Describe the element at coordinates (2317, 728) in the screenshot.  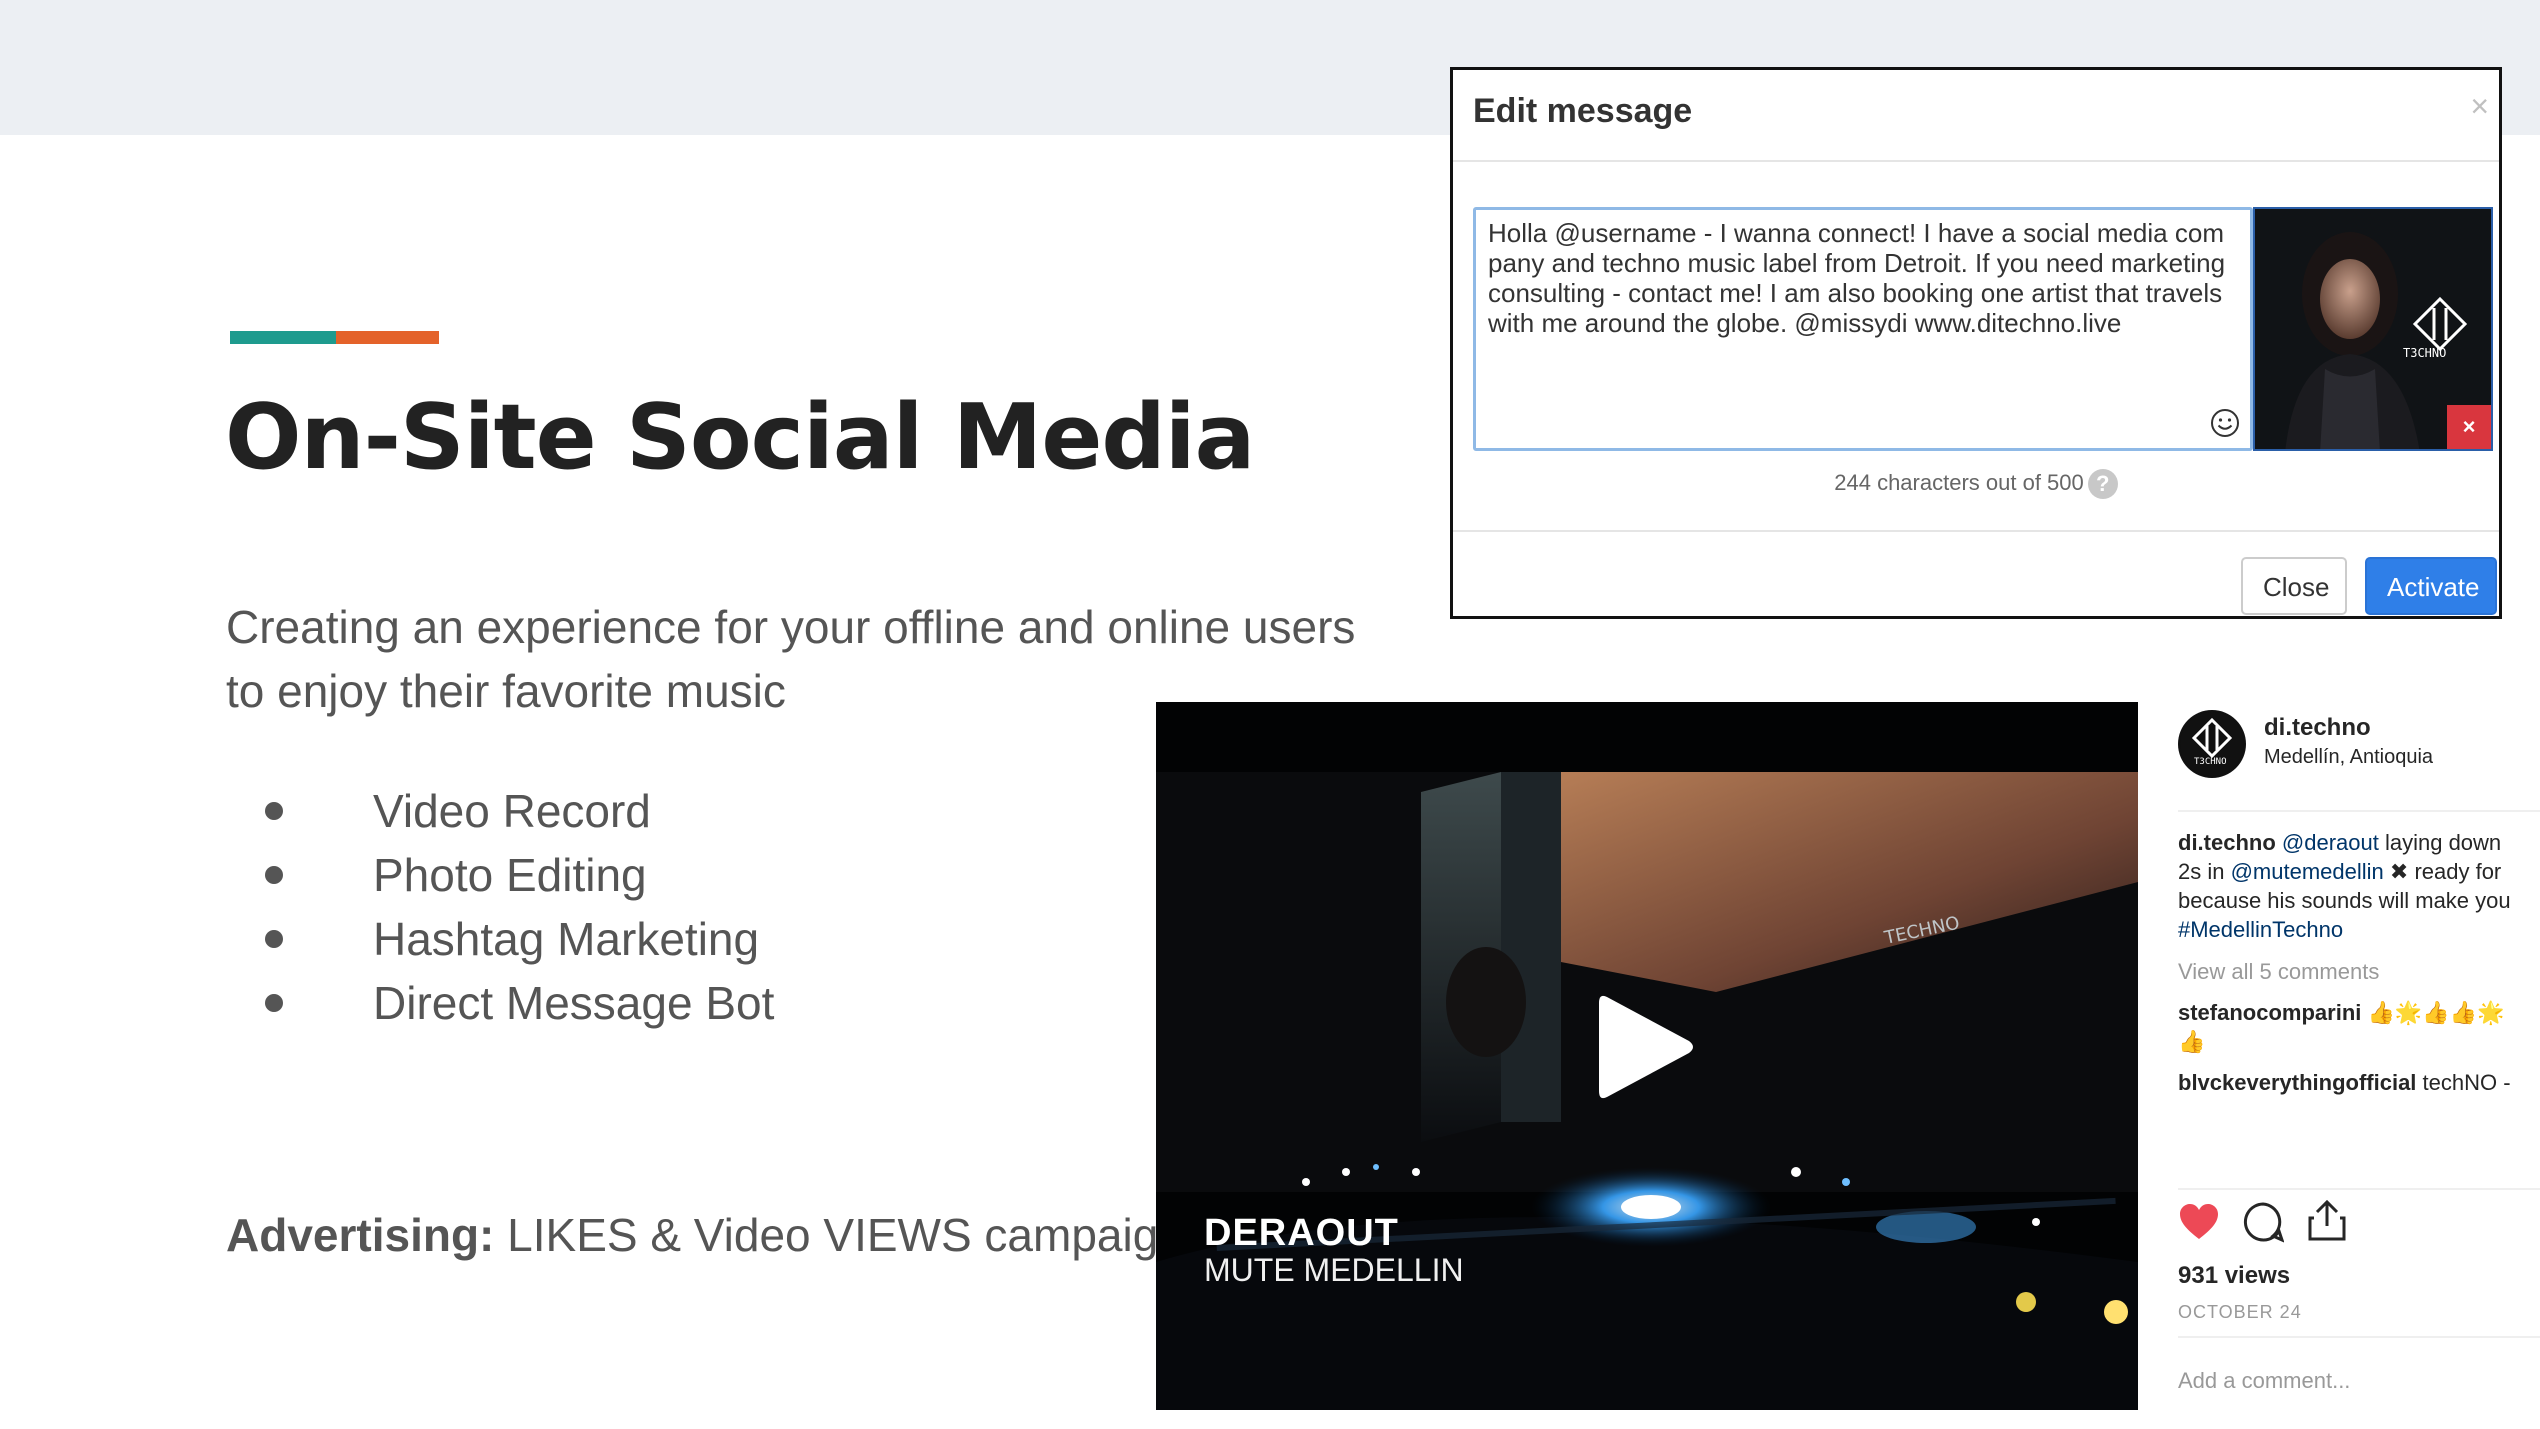
I see `post-username: di.techno` at that location.